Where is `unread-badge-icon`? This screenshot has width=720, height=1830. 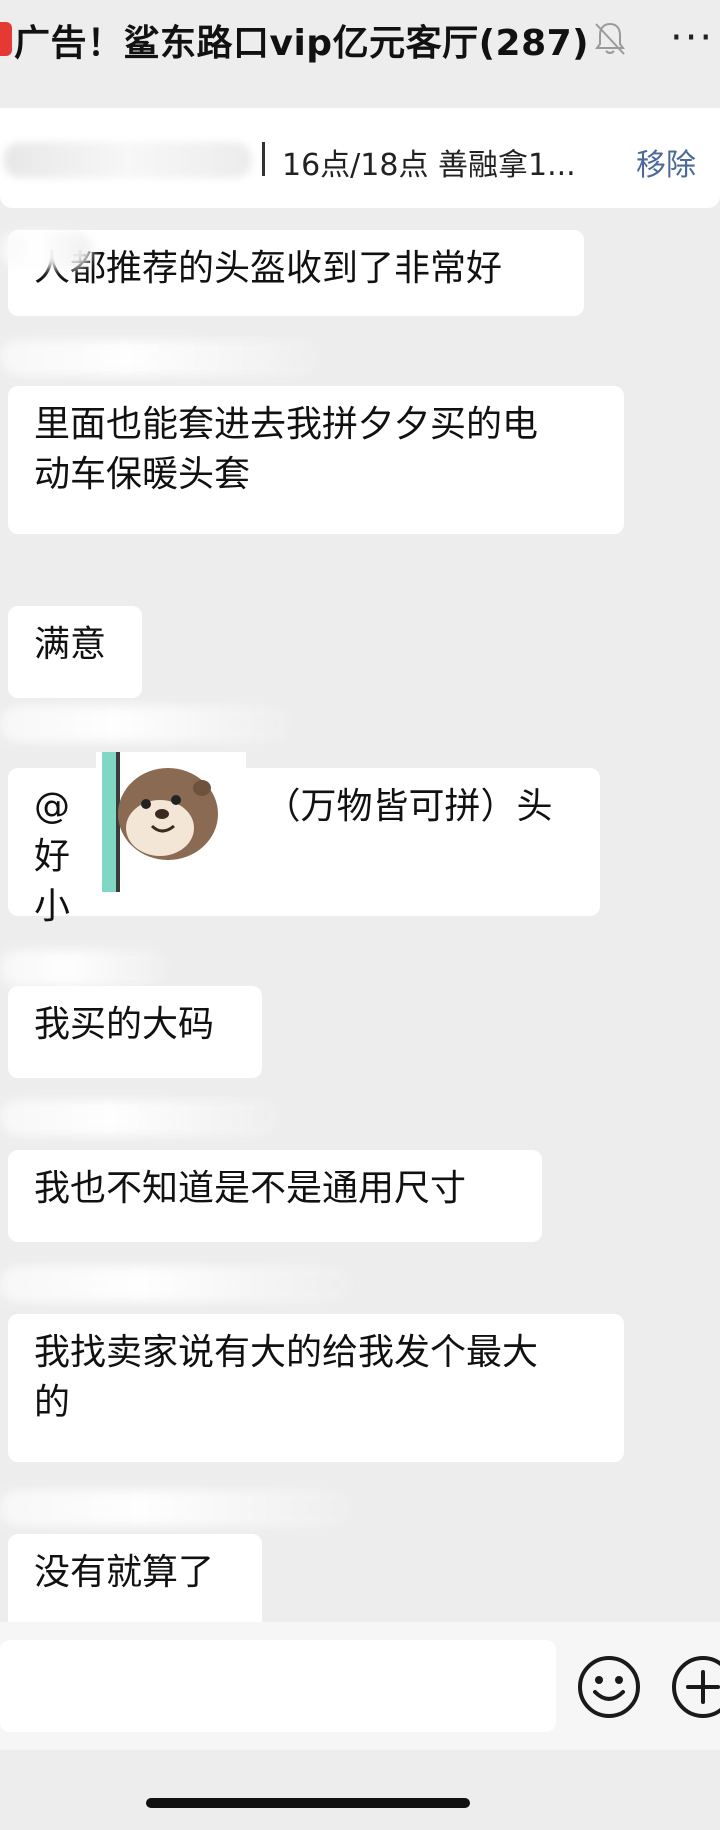
unread-badge-icon is located at coordinates (6, 39).